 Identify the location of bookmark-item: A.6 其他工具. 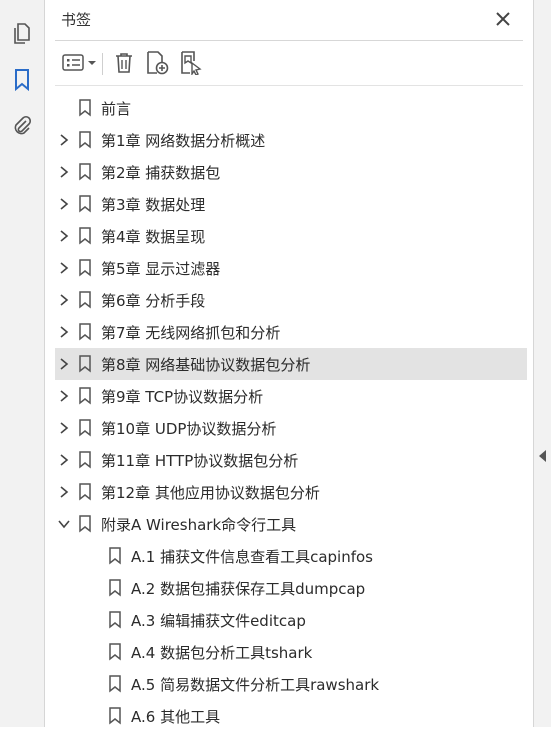
(289, 716).